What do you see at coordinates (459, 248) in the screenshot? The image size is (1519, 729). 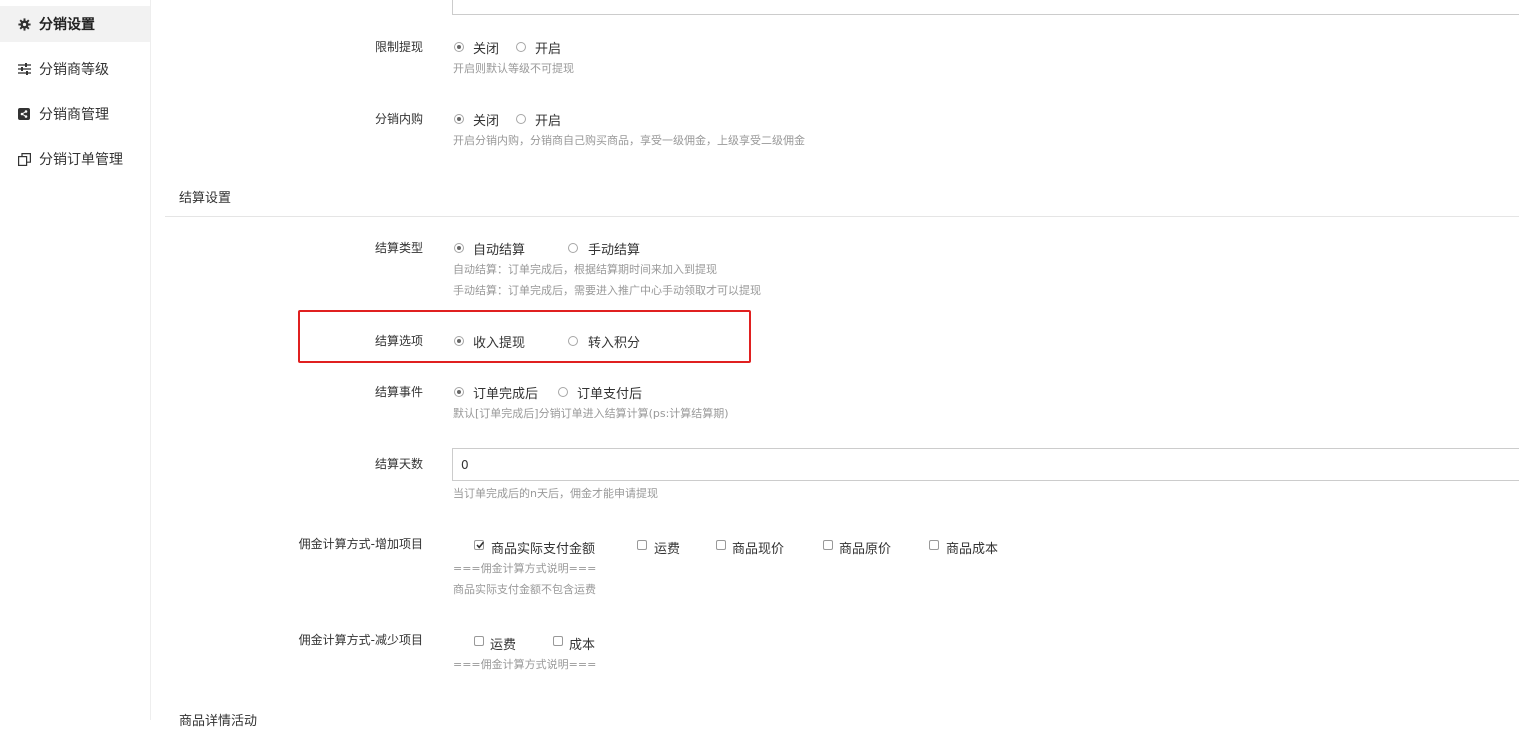 I see `radio-settlement-type-auto` at bounding box center [459, 248].